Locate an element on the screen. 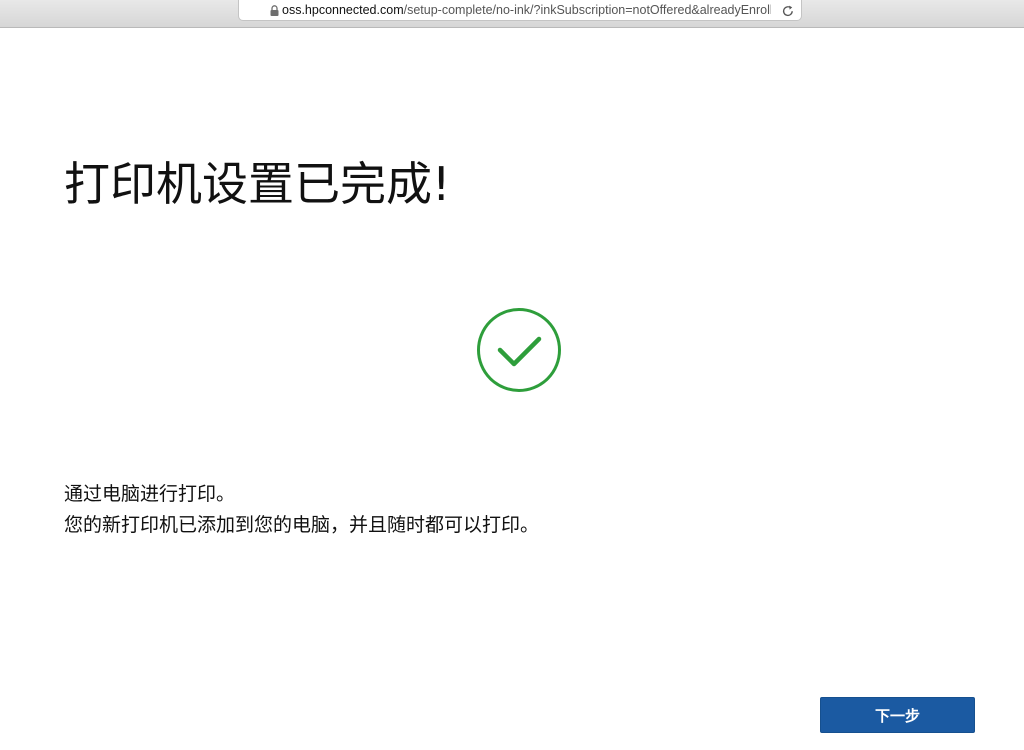 The image size is (1024, 750). url-domain: oss.hpconnected.com is located at coordinates (343, 10).